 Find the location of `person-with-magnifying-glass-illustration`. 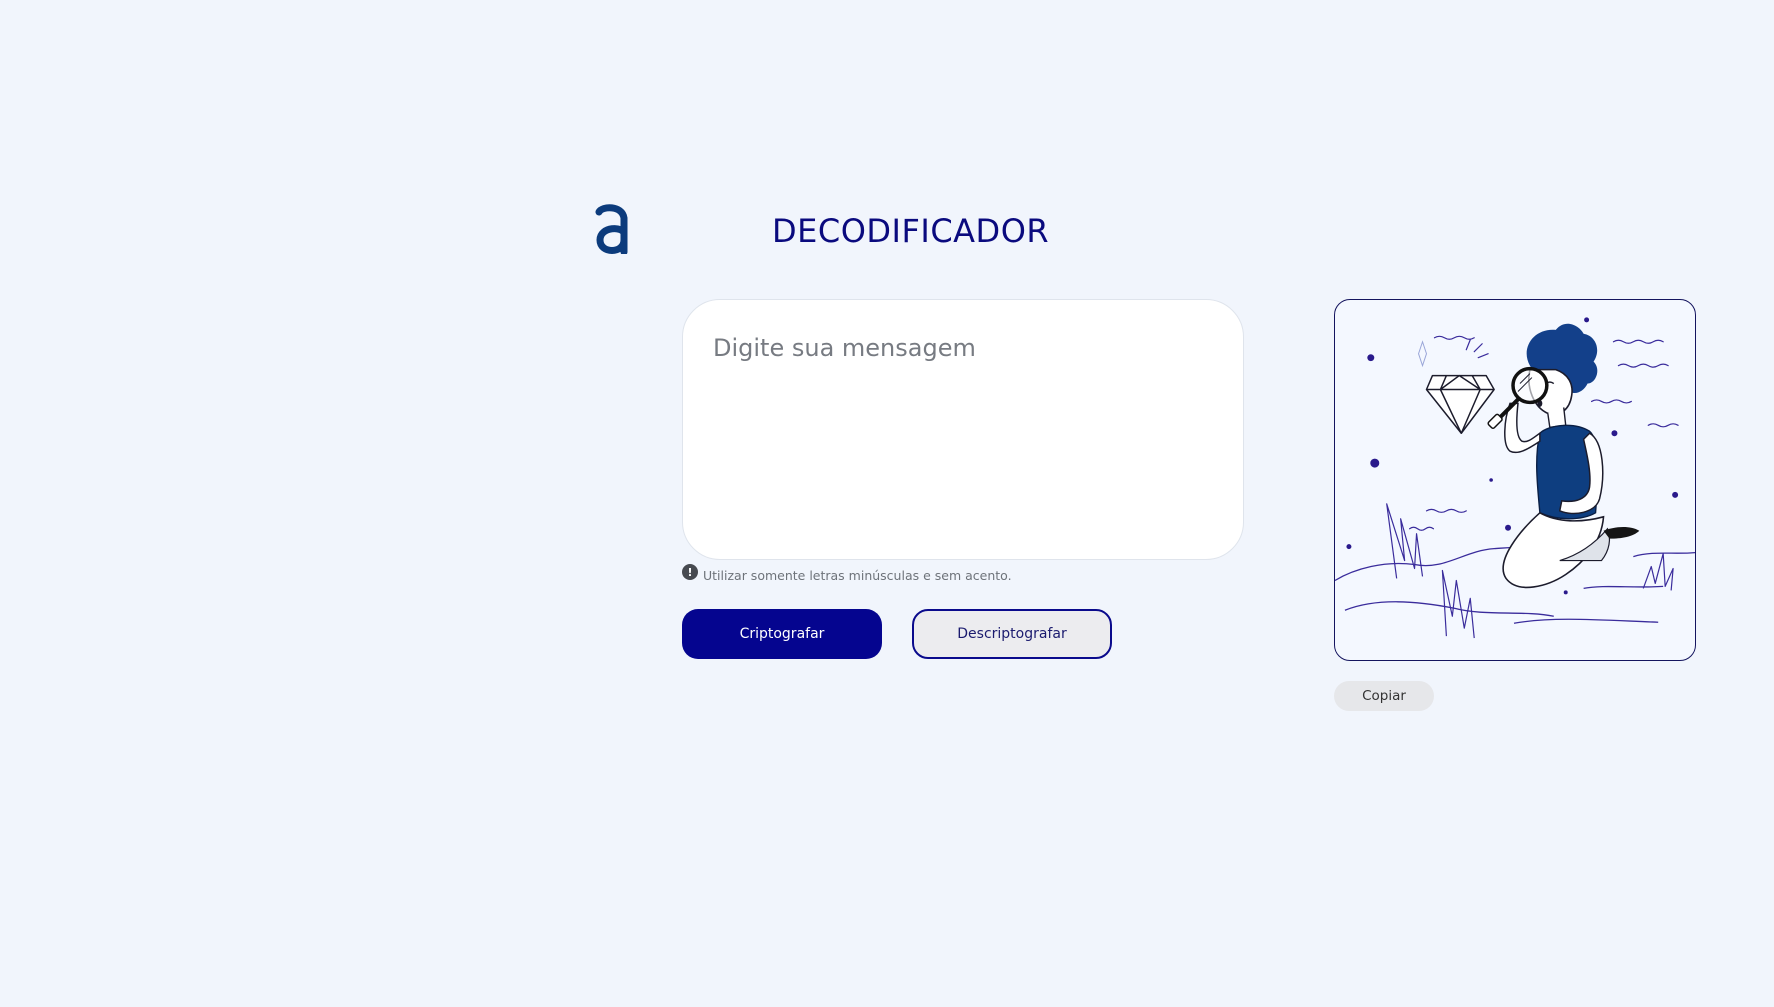

person-with-magnifying-glass-illustration is located at coordinates (1515, 478).